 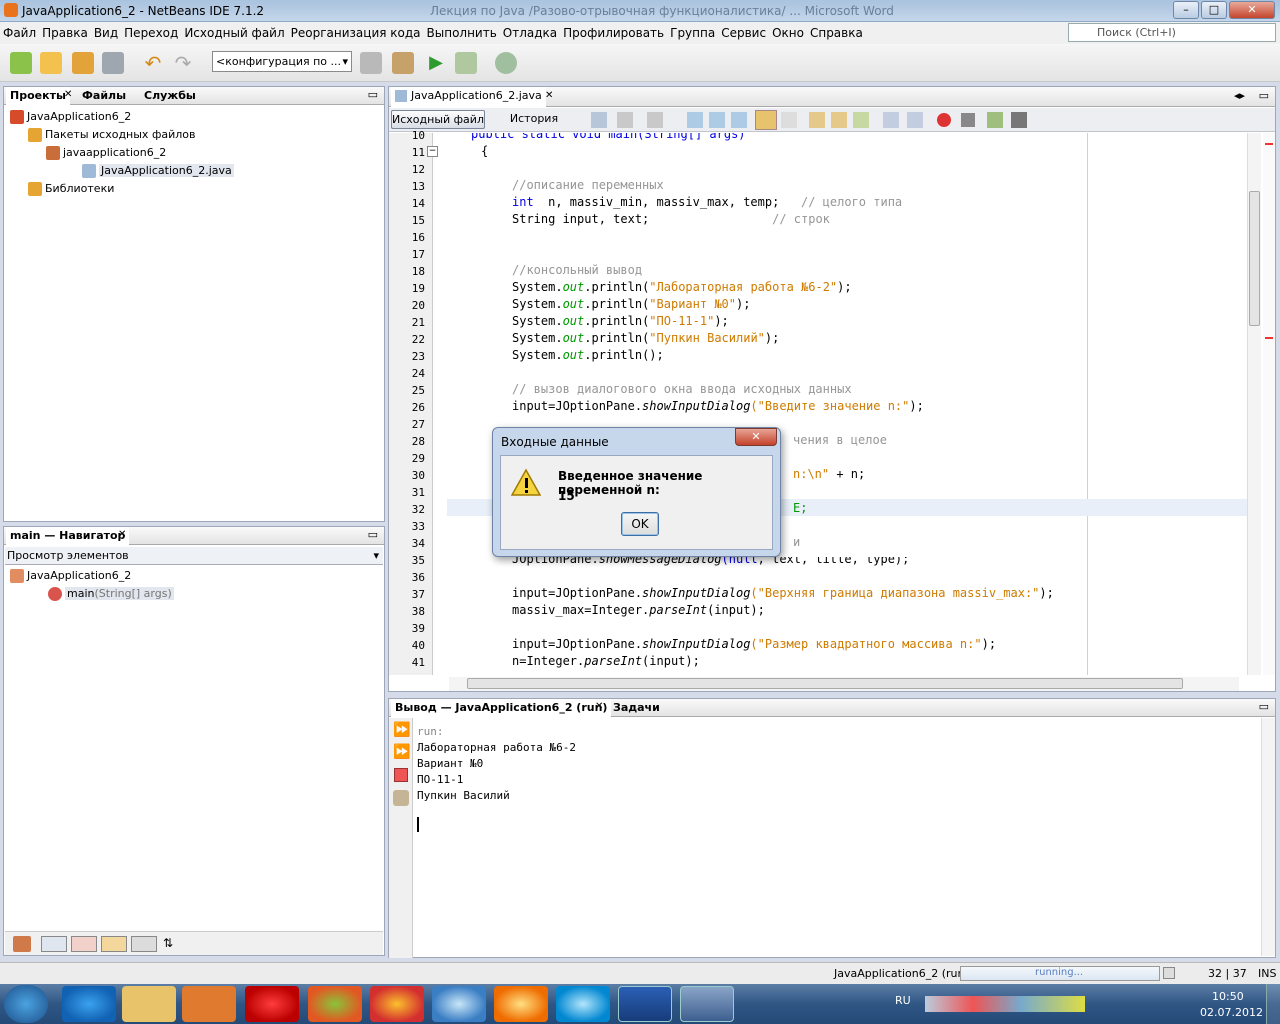 I want to click on find-previous-icon, so click(x=717, y=120).